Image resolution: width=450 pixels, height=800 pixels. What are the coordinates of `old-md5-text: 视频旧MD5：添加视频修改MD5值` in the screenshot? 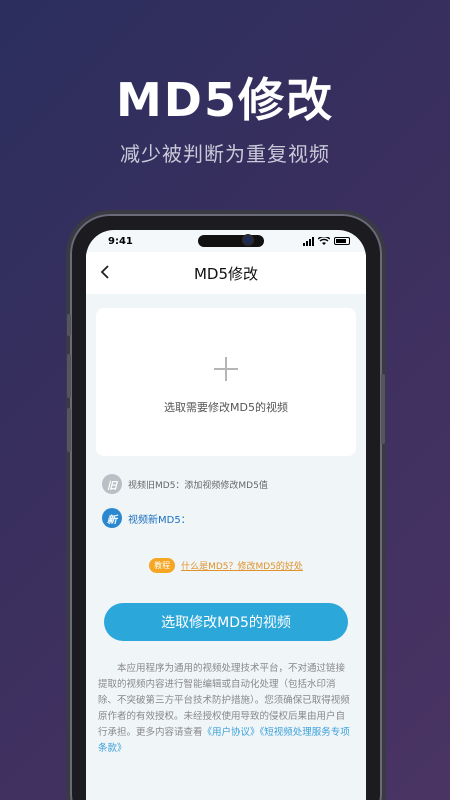 It's located at (198, 485).